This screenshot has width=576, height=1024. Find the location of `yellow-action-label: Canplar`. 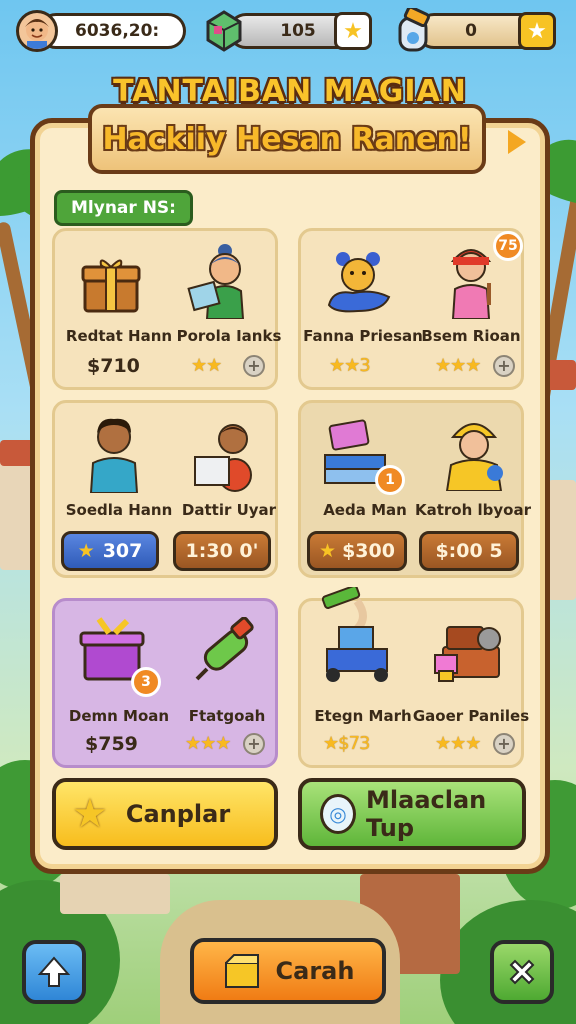

yellow-action-label: Canplar is located at coordinates (178, 814).